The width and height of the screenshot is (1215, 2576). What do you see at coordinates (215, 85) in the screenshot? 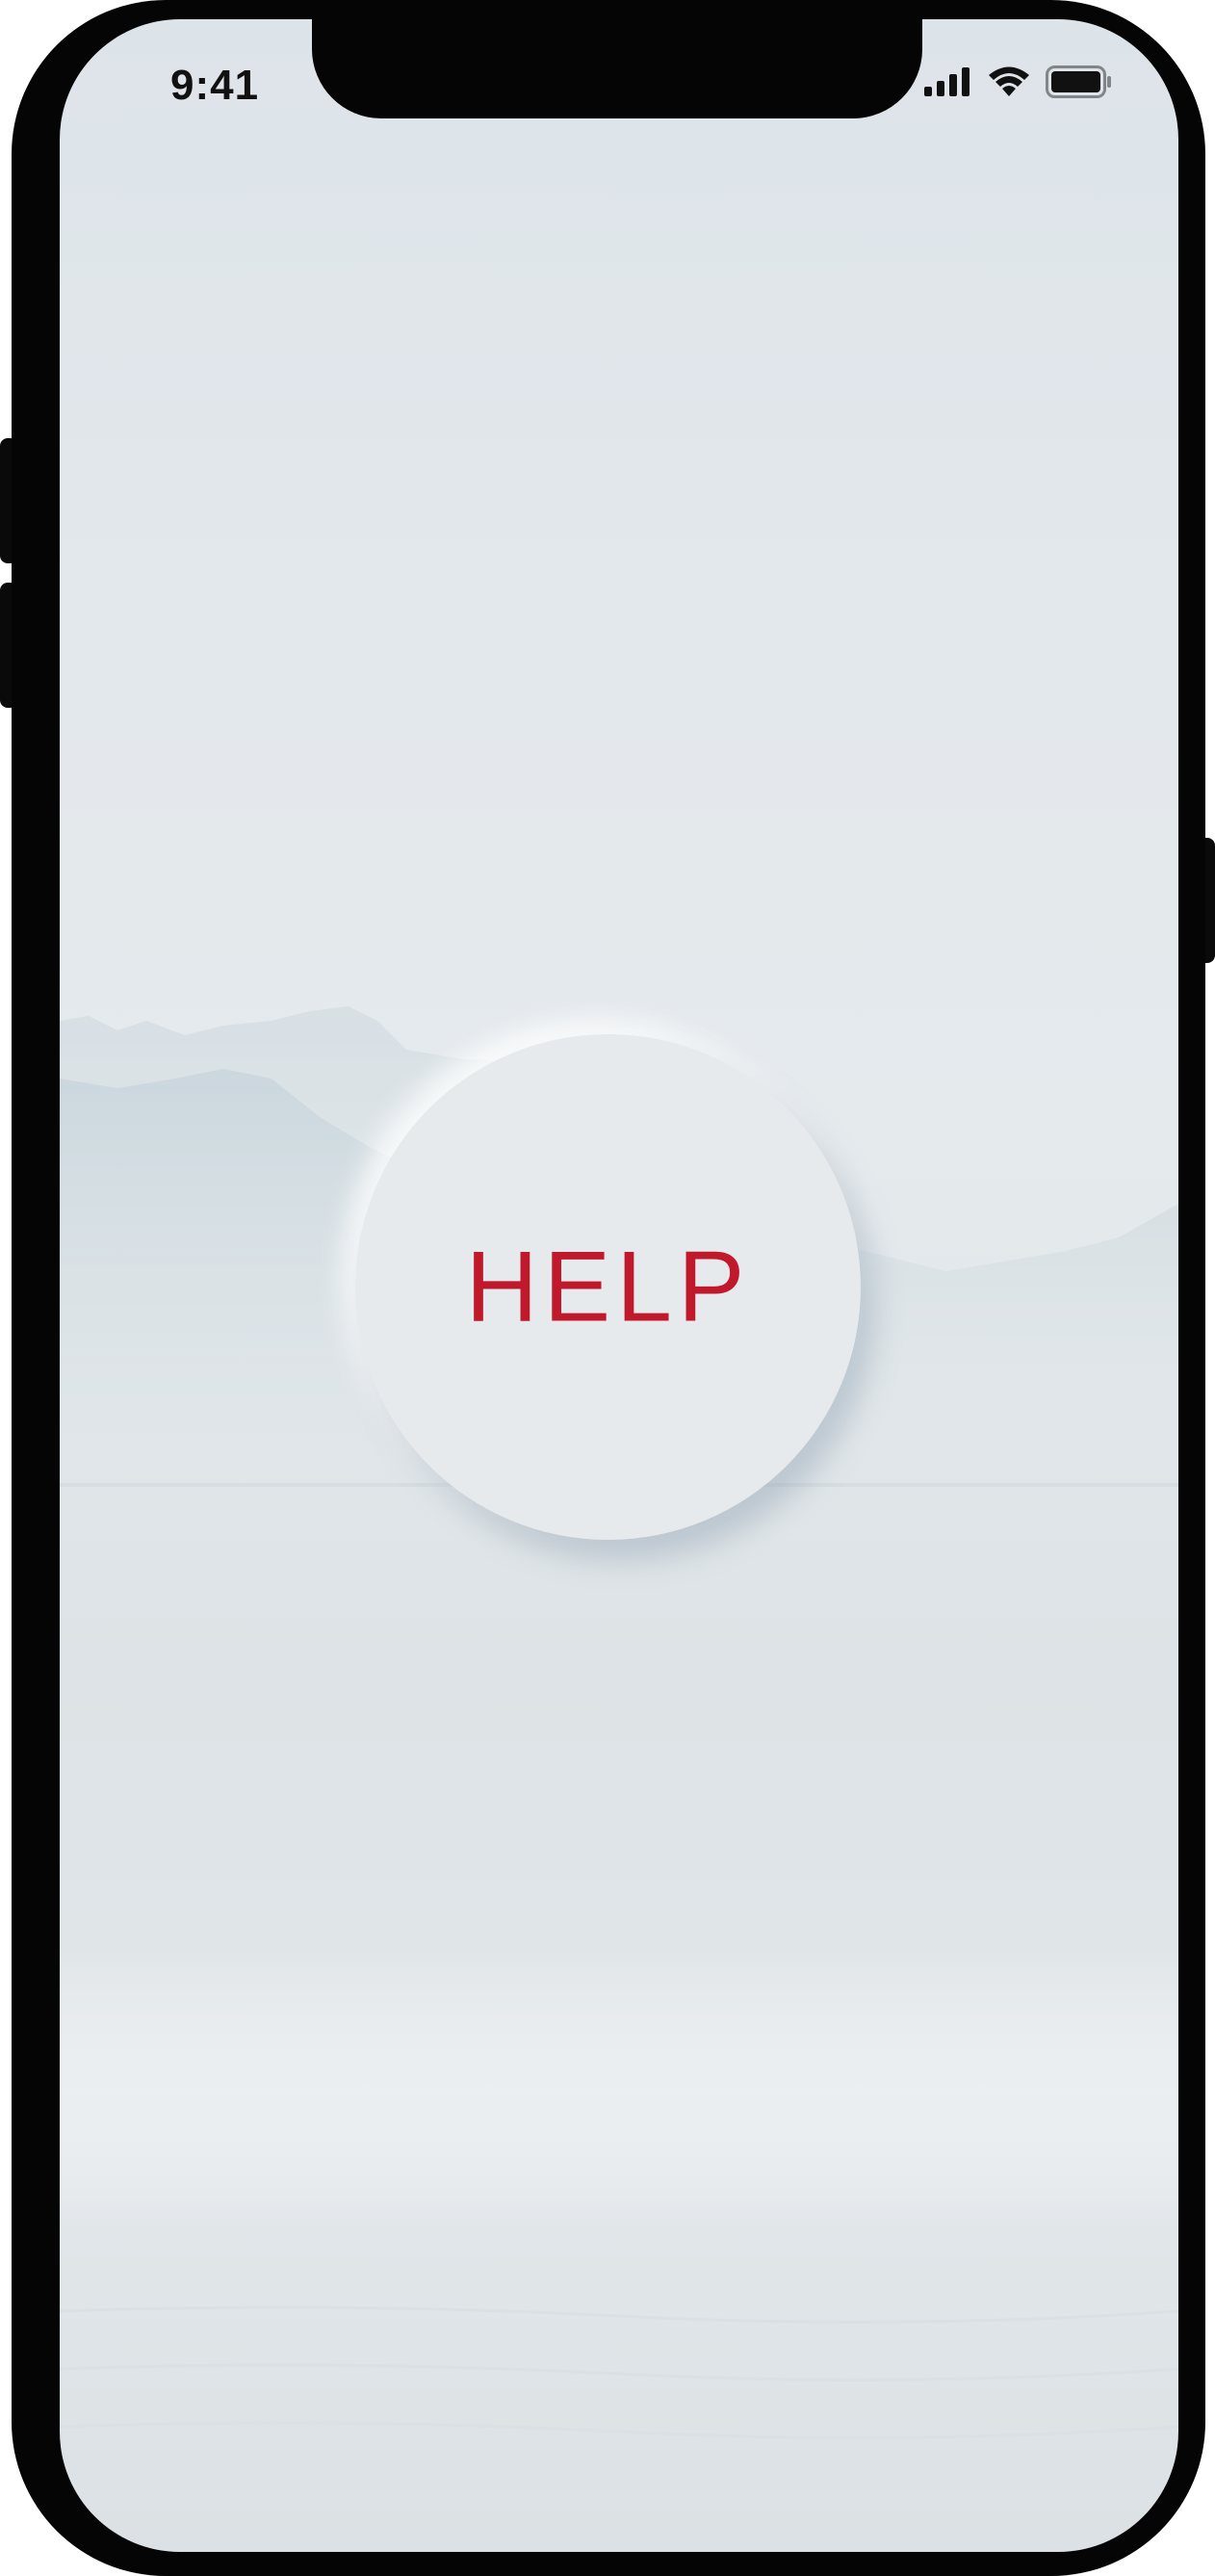
I see `status-time: 9:41` at bounding box center [215, 85].